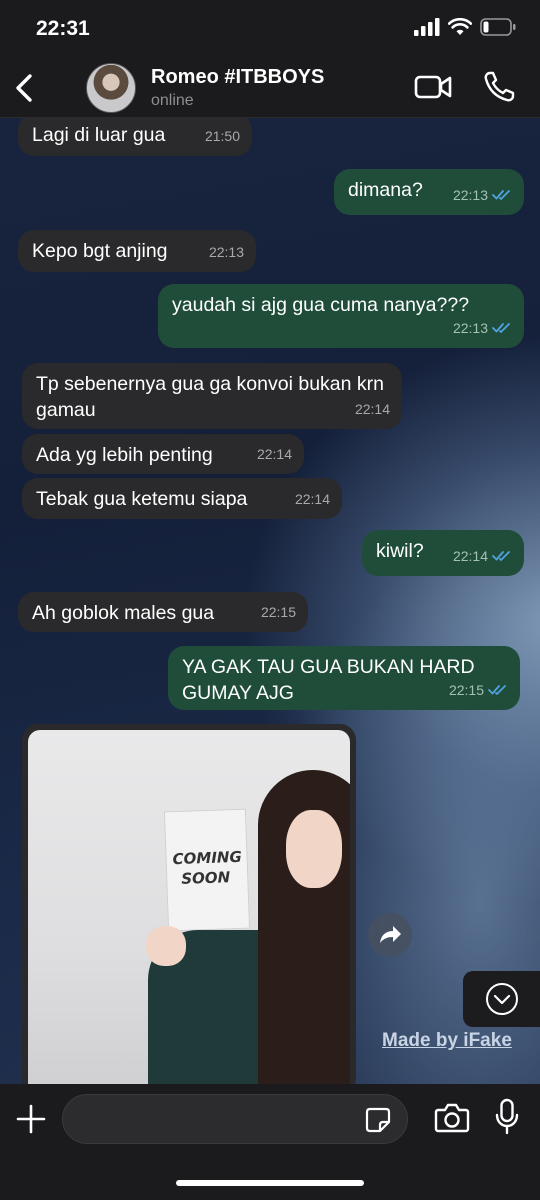 The width and height of the screenshot is (540, 1200). Describe the element at coordinates (378, 1120) in the screenshot. I see `sticker-icon` at that location.